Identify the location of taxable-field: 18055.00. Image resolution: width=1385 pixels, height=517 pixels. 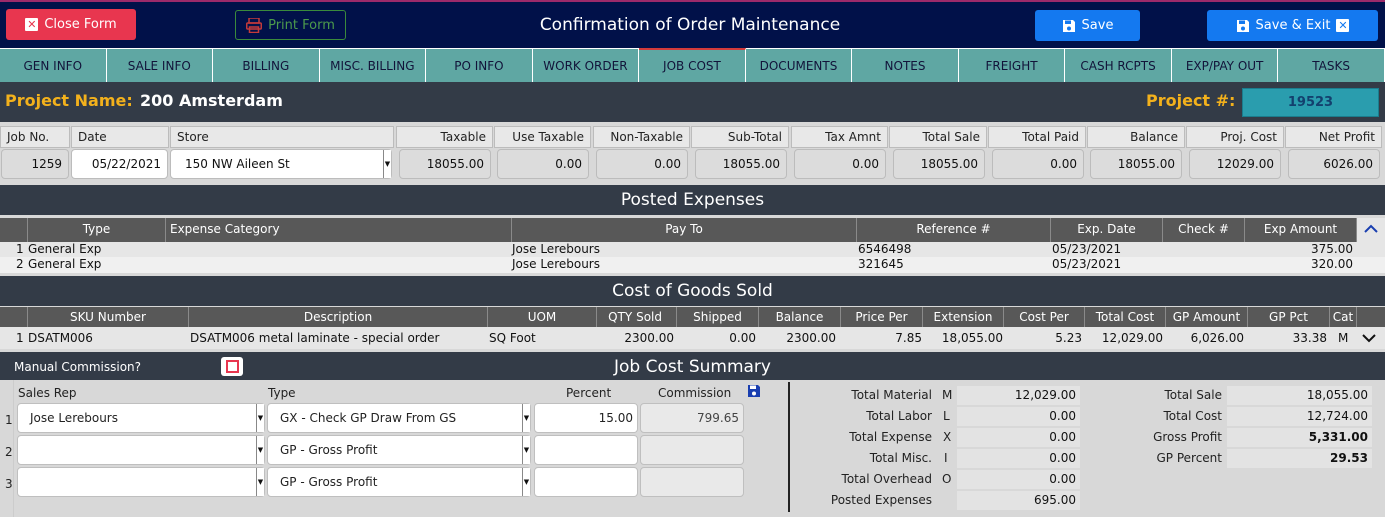
(445, 164).